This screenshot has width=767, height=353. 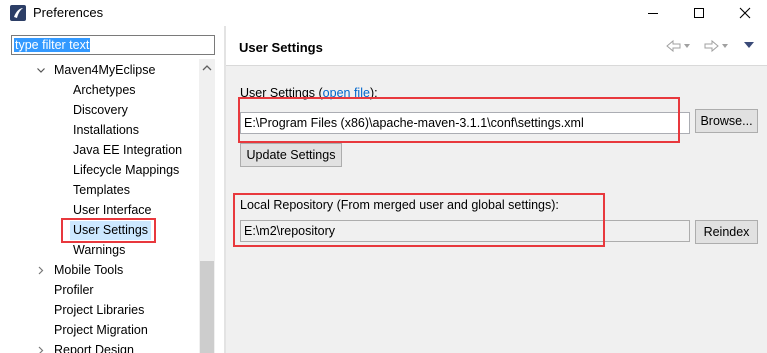 I want to click on close-icon, so click(x=745, y=13).